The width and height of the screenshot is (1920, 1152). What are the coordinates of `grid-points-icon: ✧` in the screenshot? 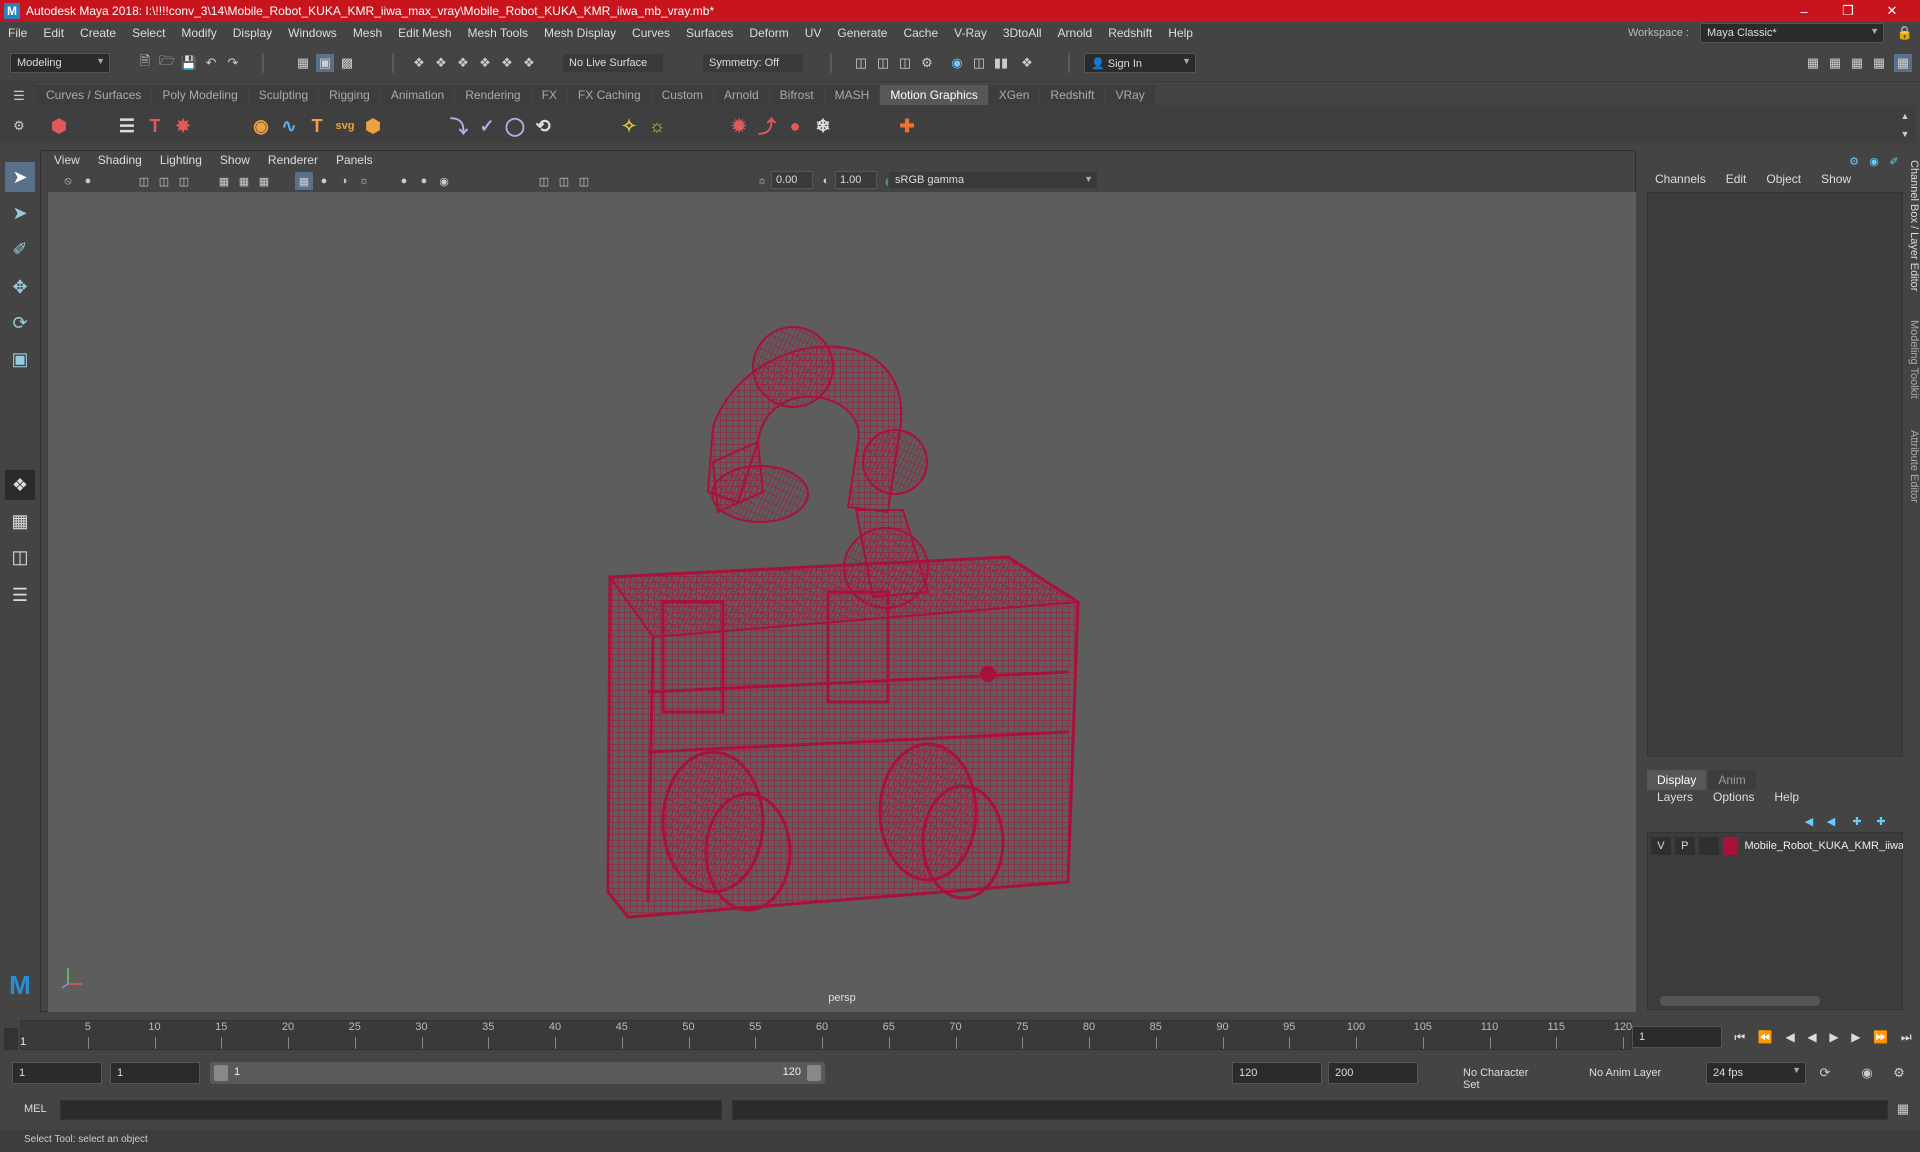 It's located at (629, 126).